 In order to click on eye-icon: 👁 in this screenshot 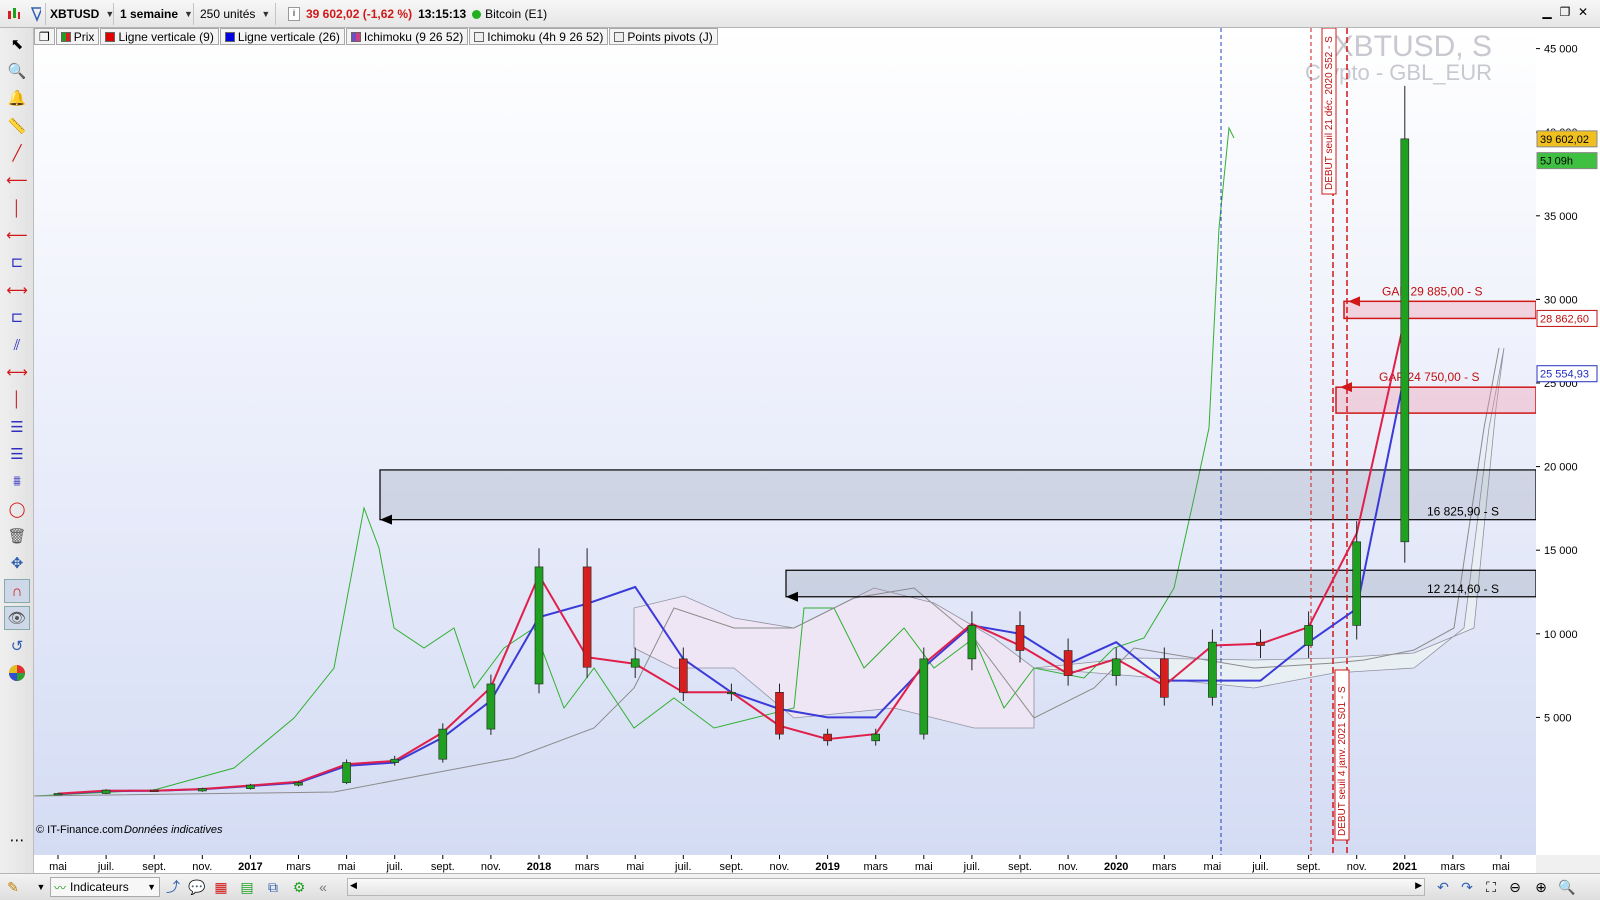, I will do `click(17, 618)`.